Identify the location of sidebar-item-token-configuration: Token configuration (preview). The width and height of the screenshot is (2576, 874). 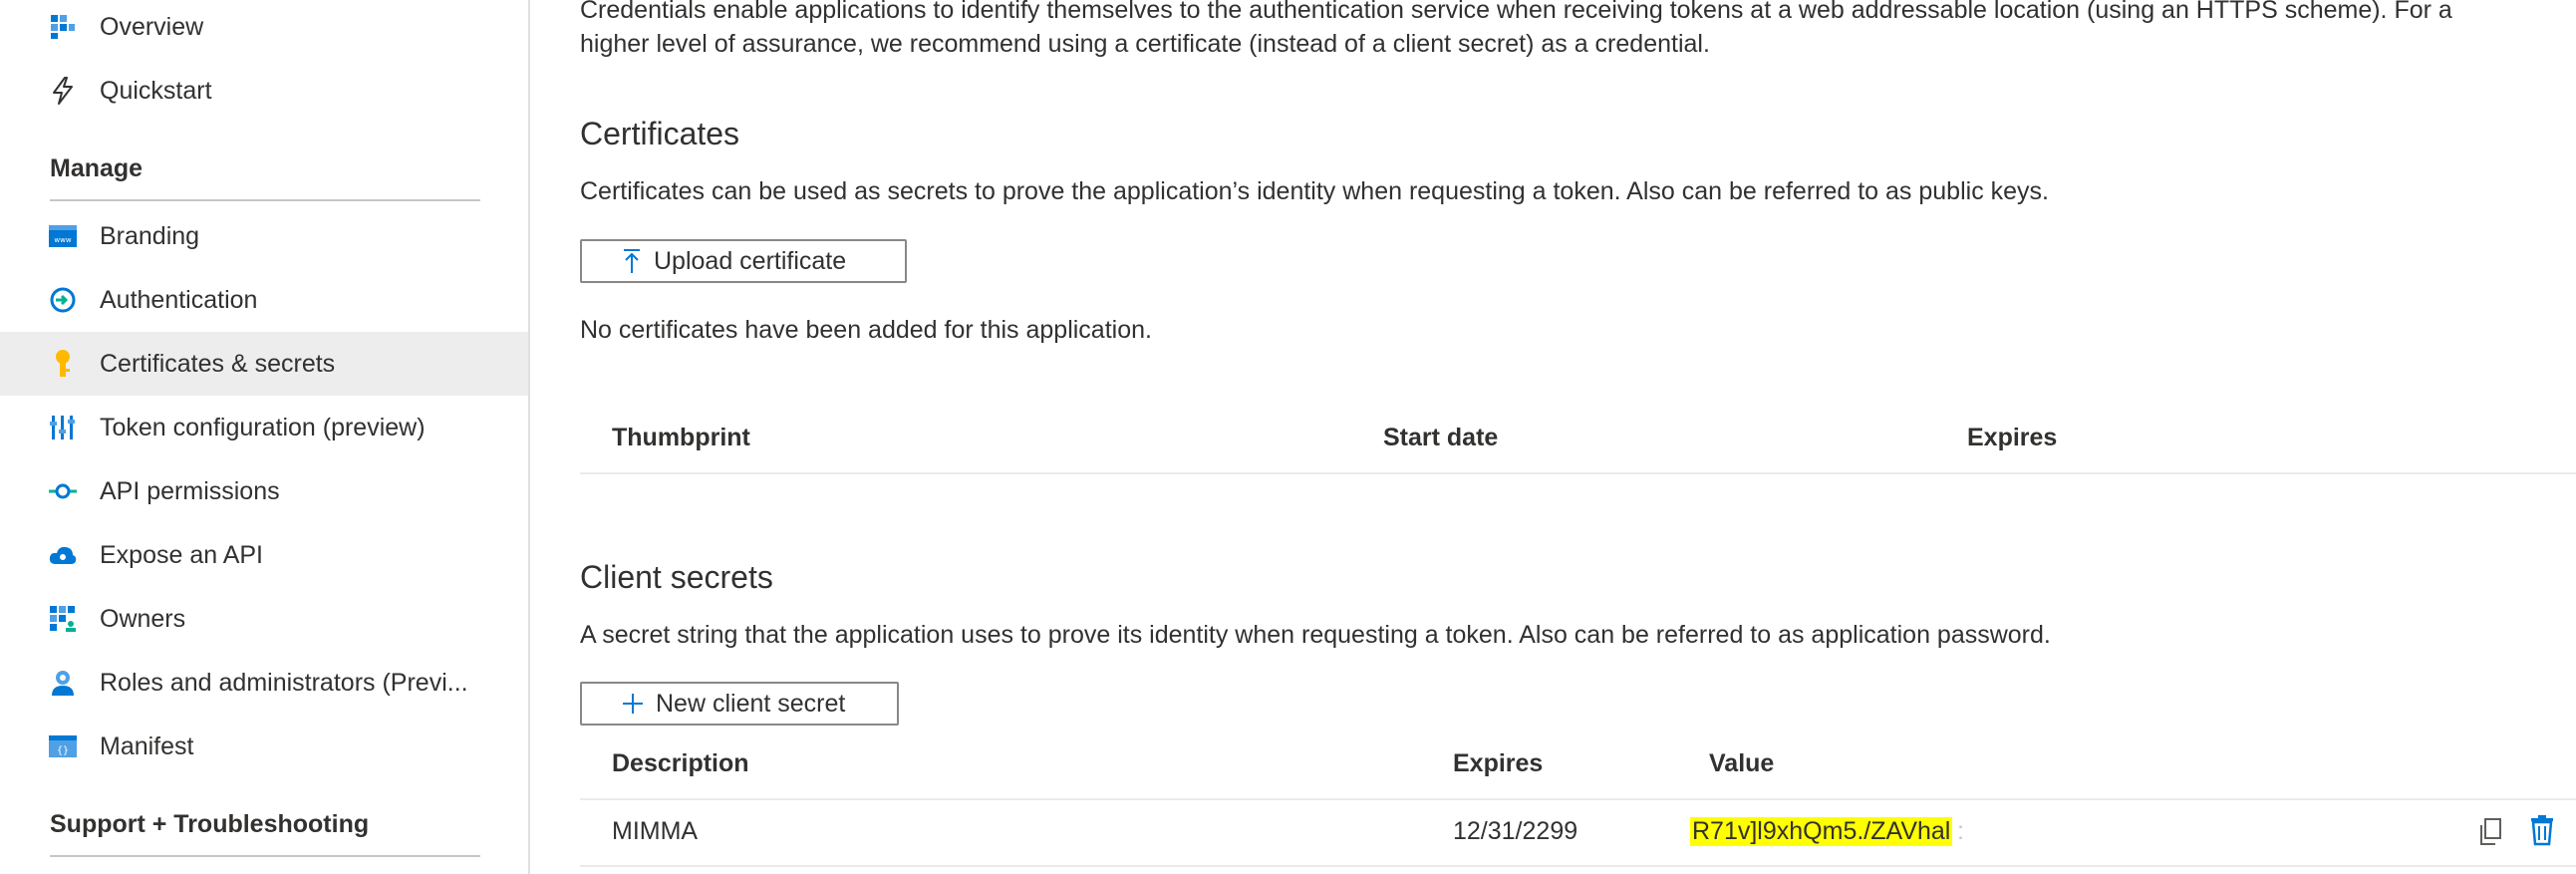
(264, 427).